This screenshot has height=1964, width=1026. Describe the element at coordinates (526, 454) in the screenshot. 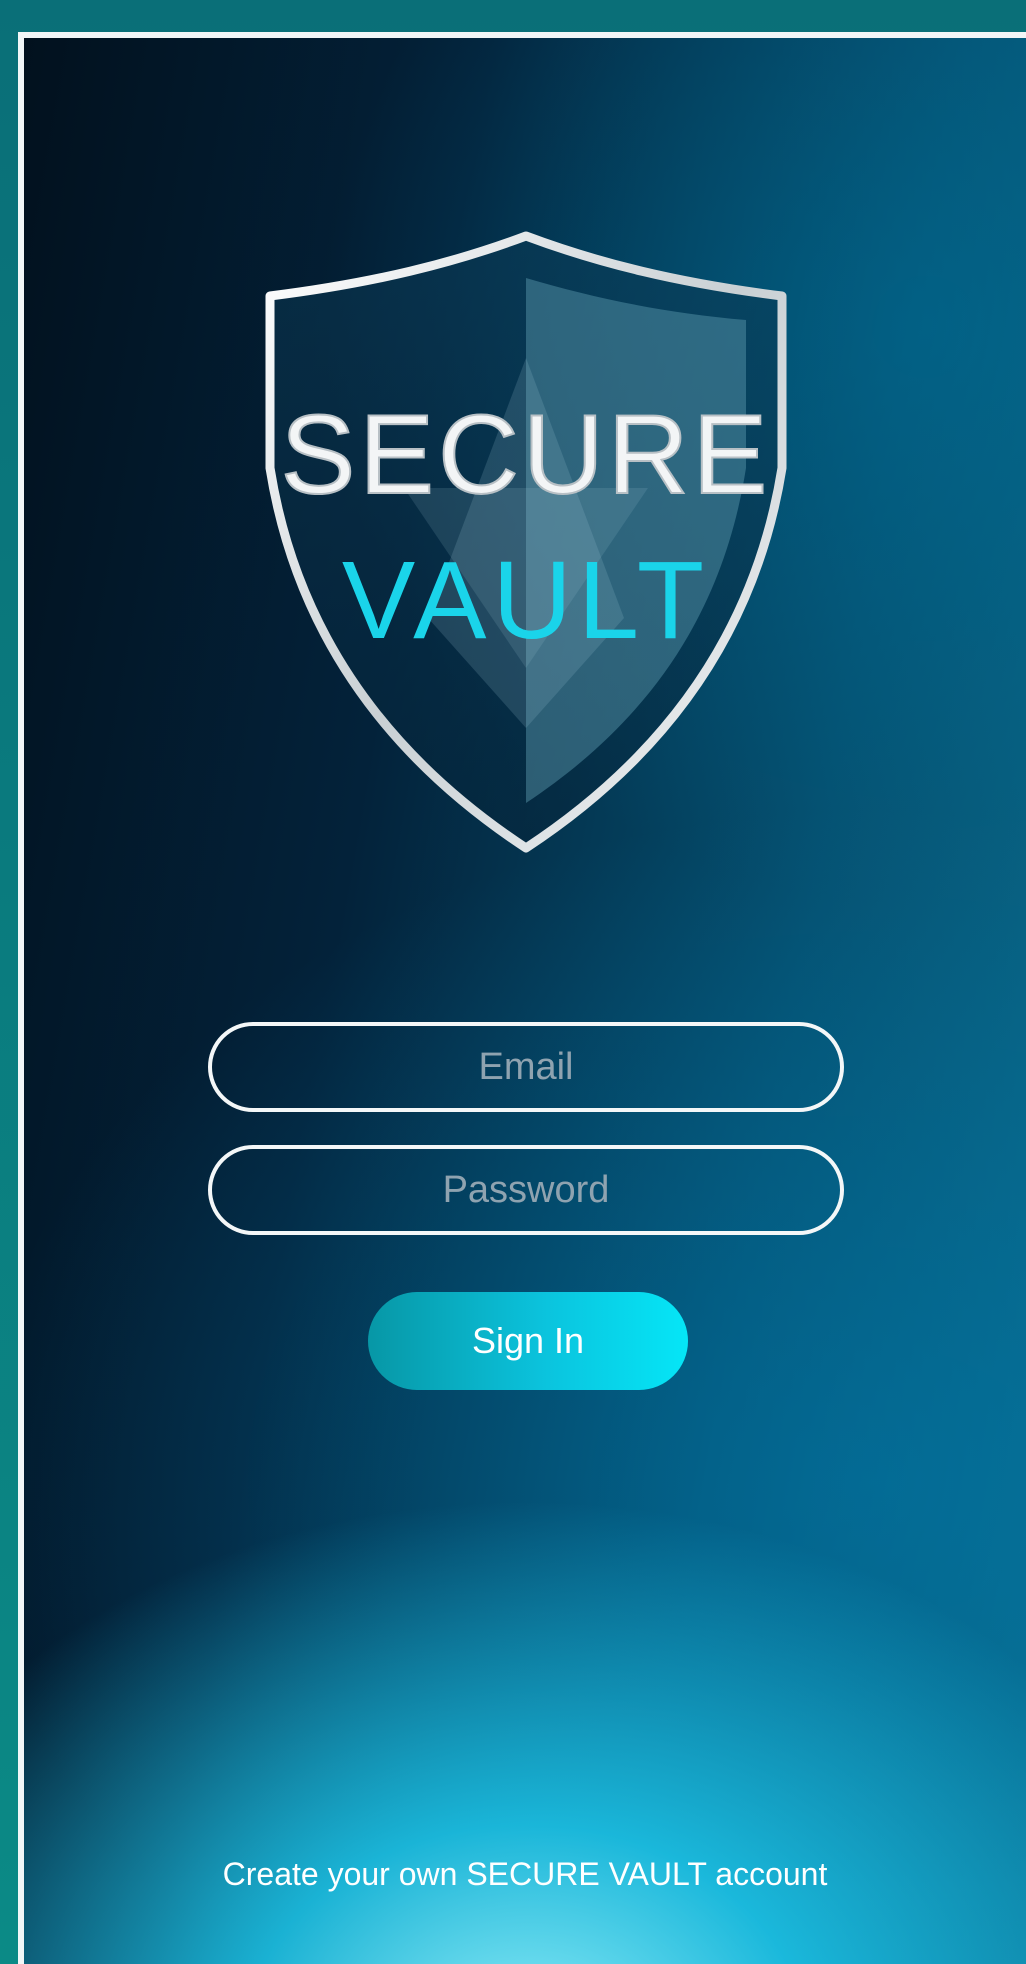

I see `logo-secure-text: SECURE` at that location.